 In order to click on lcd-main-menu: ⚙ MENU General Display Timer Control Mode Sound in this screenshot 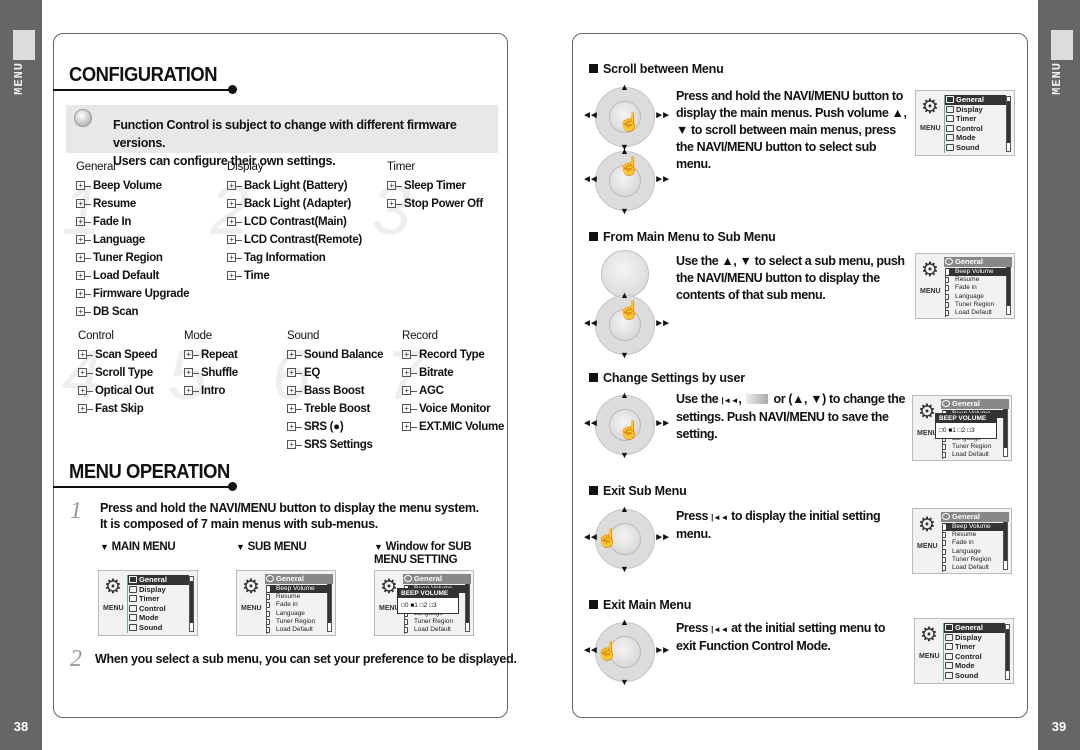, I will do `click(964, 651)`.